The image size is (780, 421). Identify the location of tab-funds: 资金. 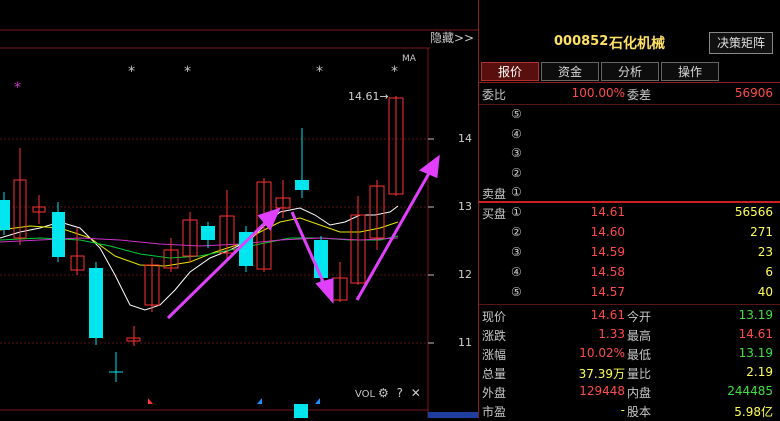
(570, 71).